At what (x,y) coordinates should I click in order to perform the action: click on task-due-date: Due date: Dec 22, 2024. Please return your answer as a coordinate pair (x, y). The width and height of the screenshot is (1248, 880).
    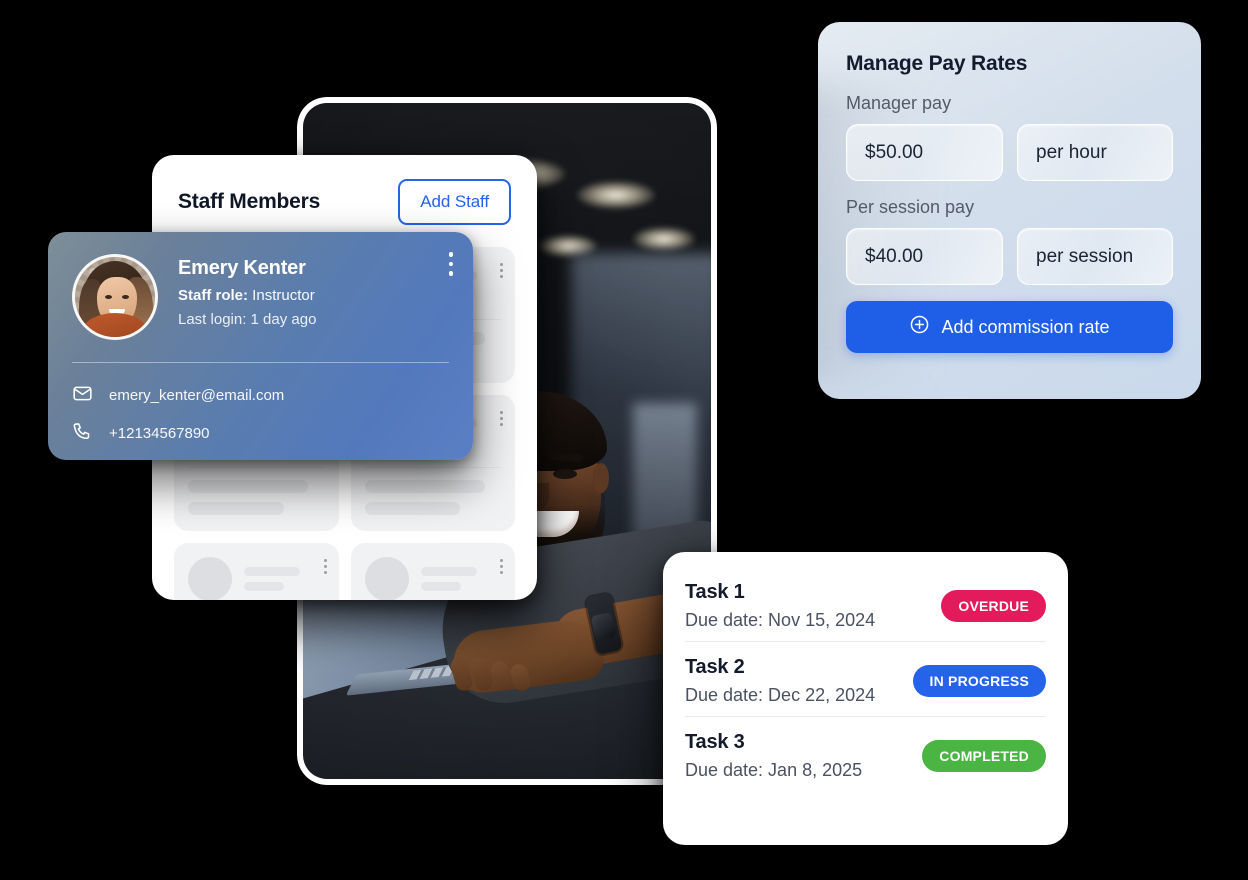
    Looking at the image, I should click on (780, 695).